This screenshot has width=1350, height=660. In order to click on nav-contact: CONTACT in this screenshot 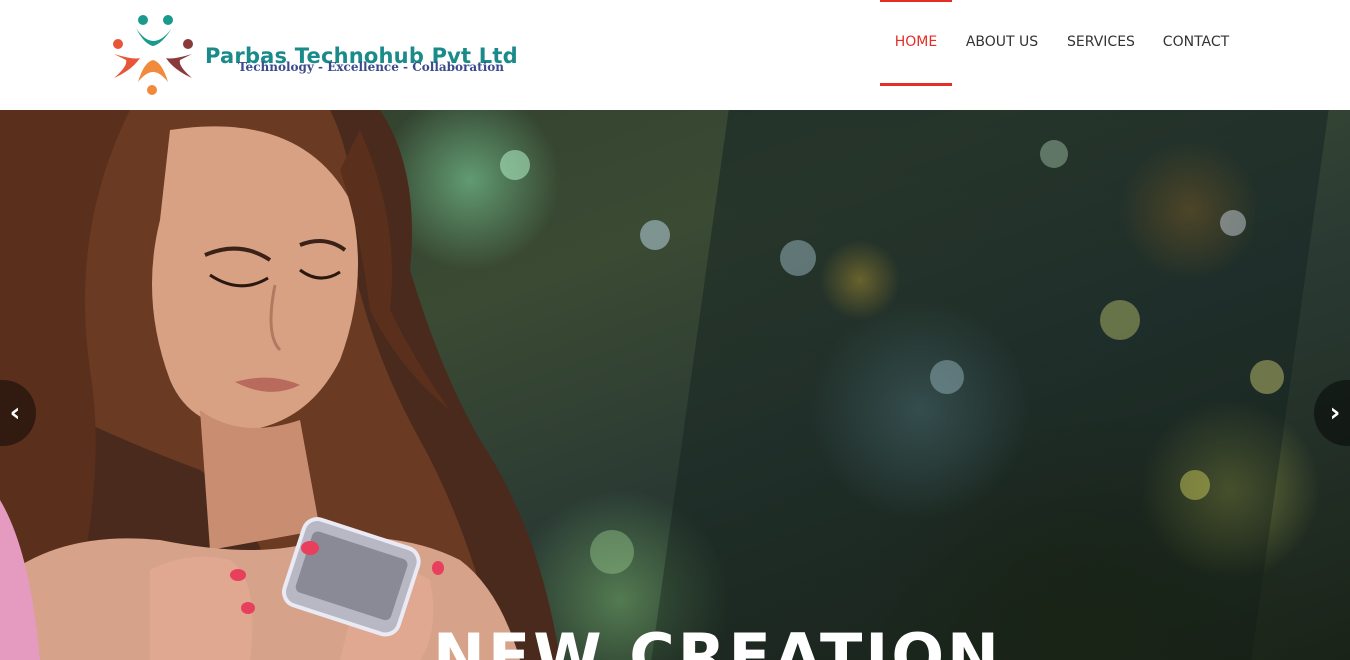, I will do `click(1196, 43)`.